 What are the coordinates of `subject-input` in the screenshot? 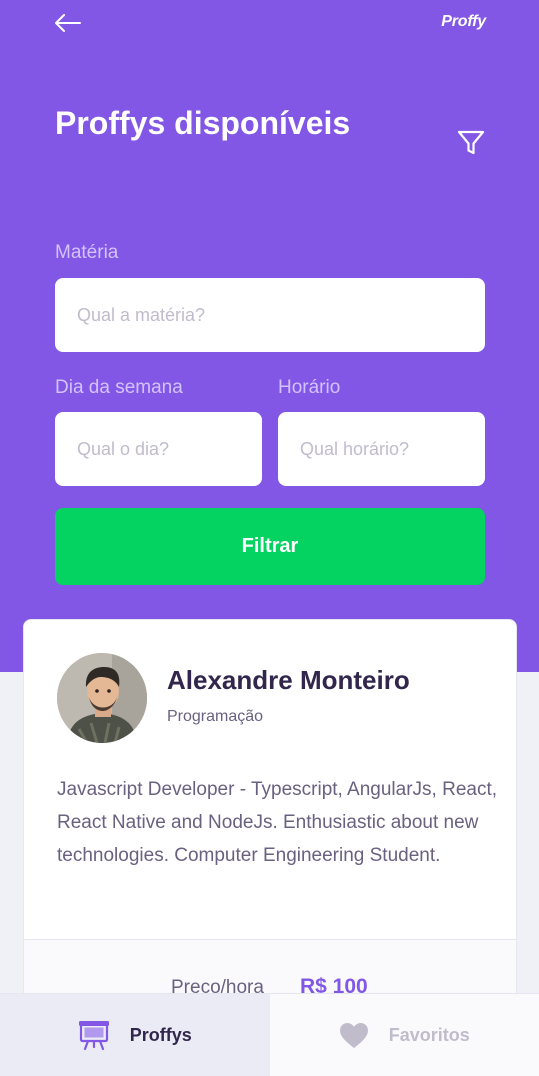 It's located at (270, 315).